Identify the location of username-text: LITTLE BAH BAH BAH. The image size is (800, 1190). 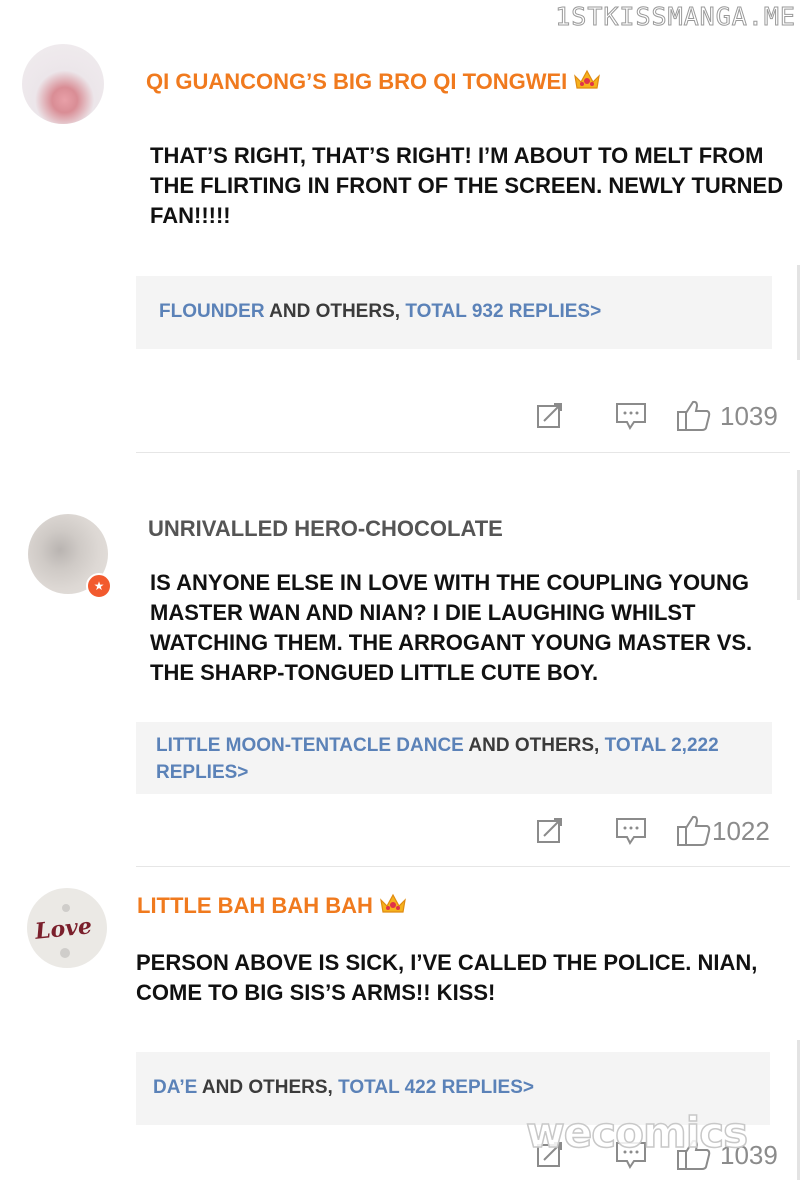
(255, 905).